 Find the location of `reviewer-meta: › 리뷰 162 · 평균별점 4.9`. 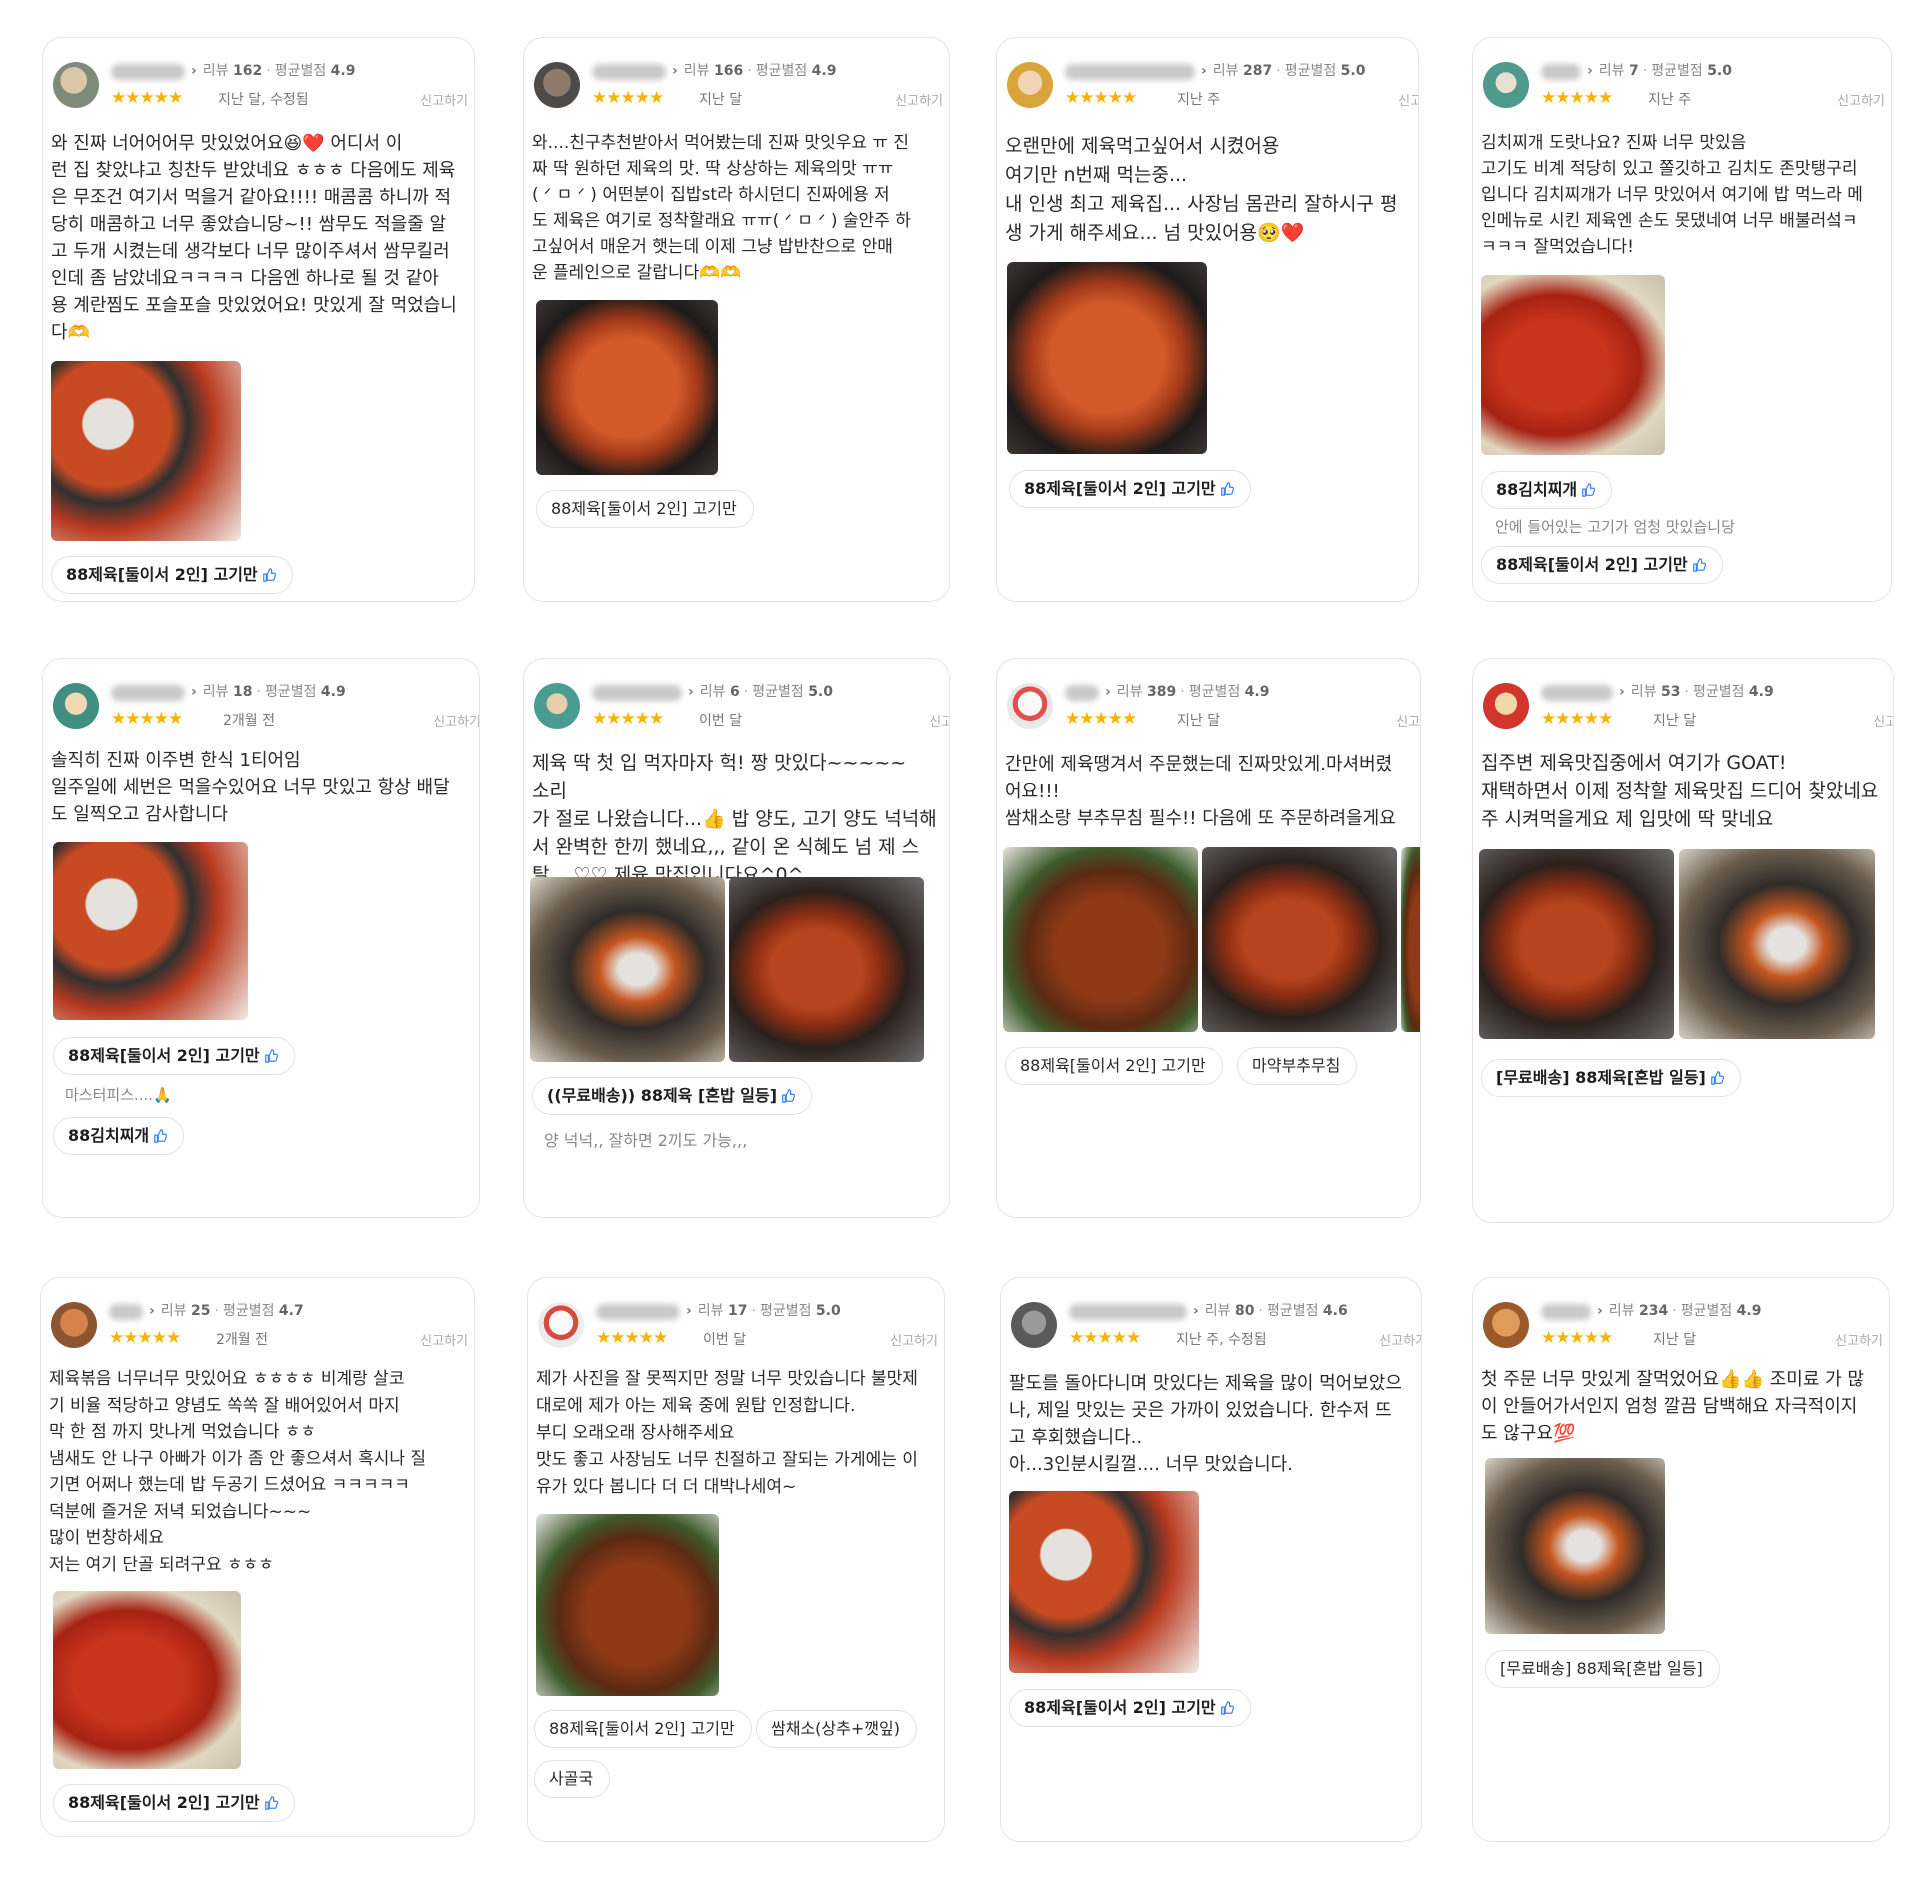

reviewer-meta: › 리뷰 162 · 평균별점 4.9 is located at coordinates (273, 71).